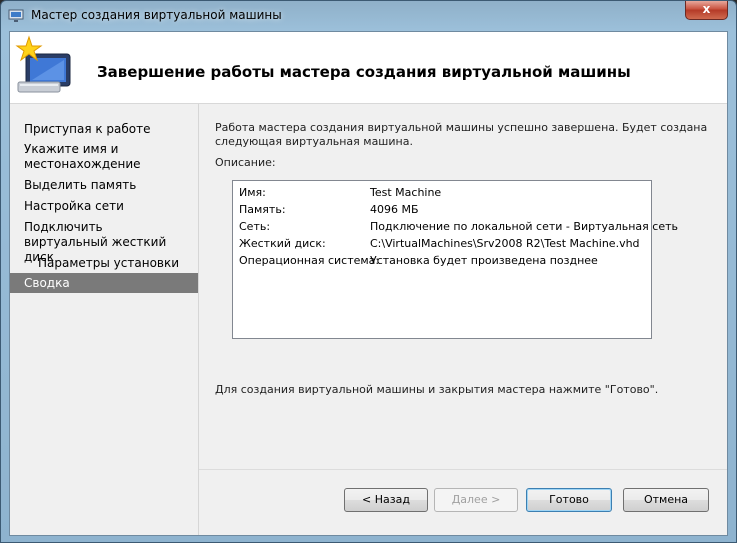 This screenshot has width=737, height=543. Describe the element at coordinates (16, 15) in the screenshot. I see `hyperv-app-icon` at that location.